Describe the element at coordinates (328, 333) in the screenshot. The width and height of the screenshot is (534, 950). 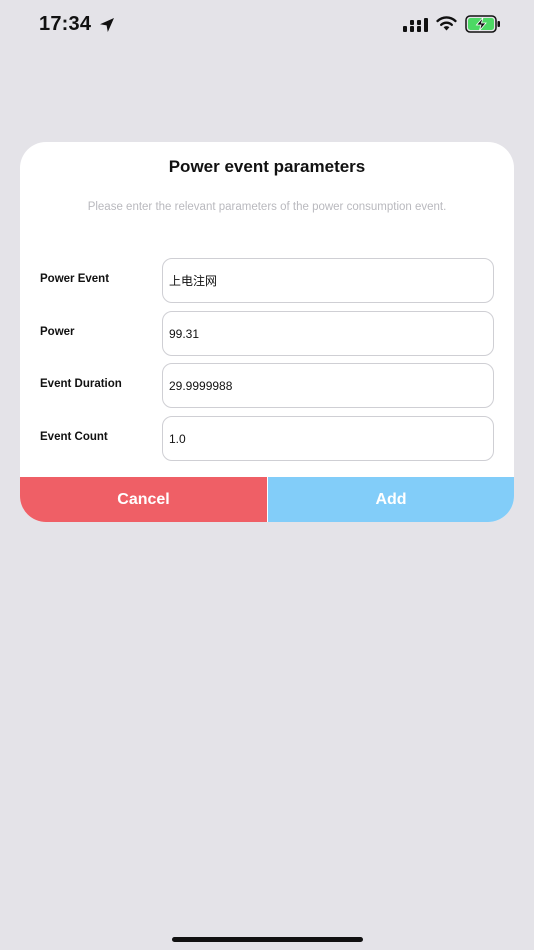
I see `power-input` at that location.